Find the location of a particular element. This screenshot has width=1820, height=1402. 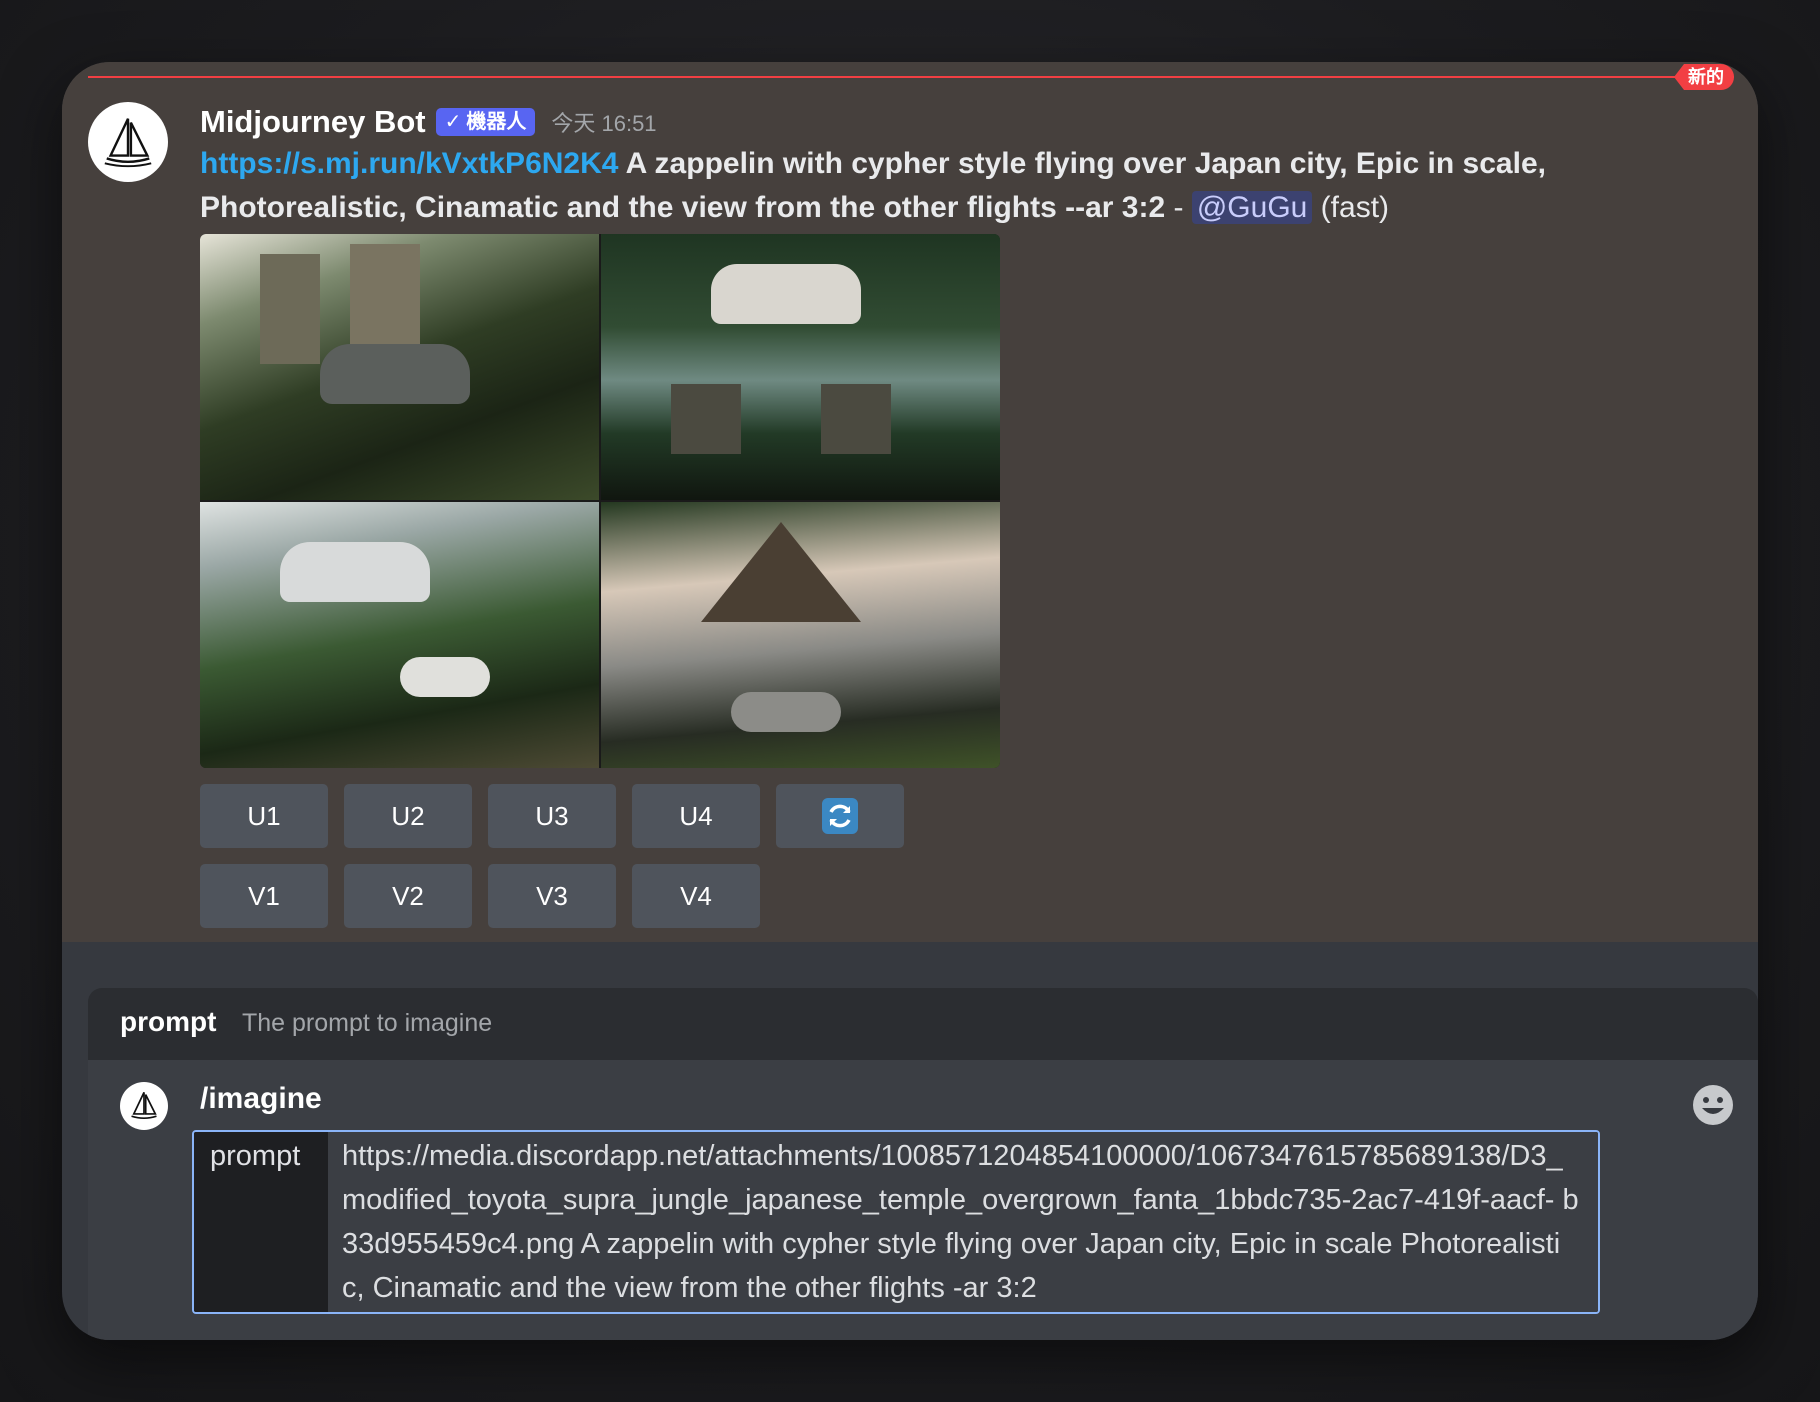

upscale-buttons: U1 U2 U3 U4 is located at coordinates (552, 816).